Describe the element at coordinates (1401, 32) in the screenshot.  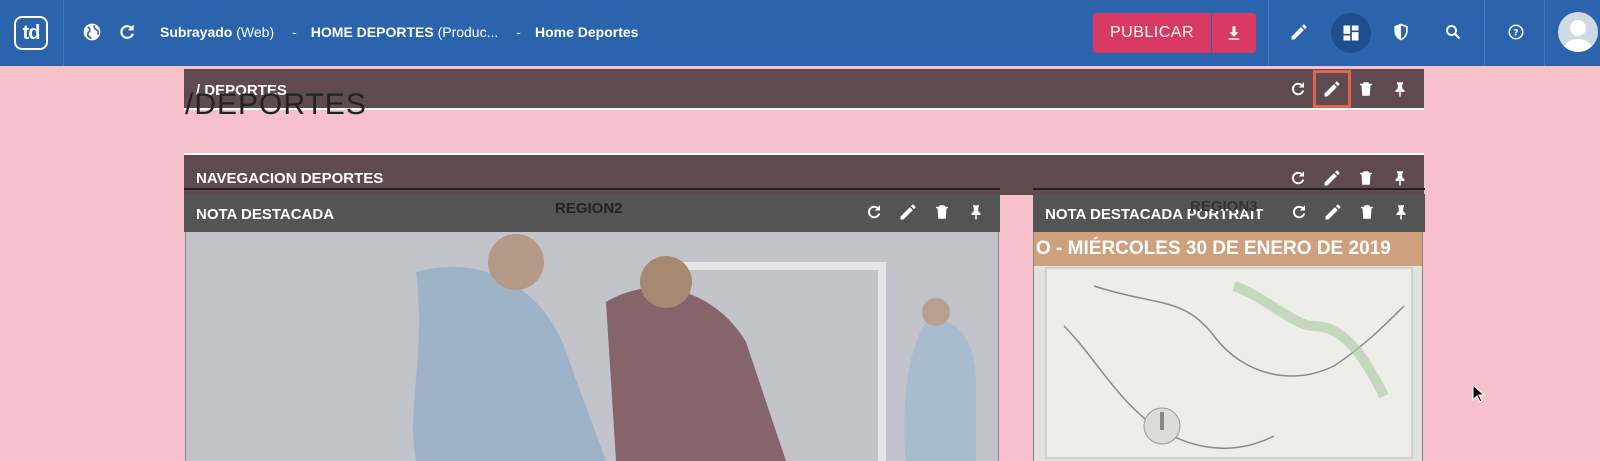
I see `shield-icon` at that location.